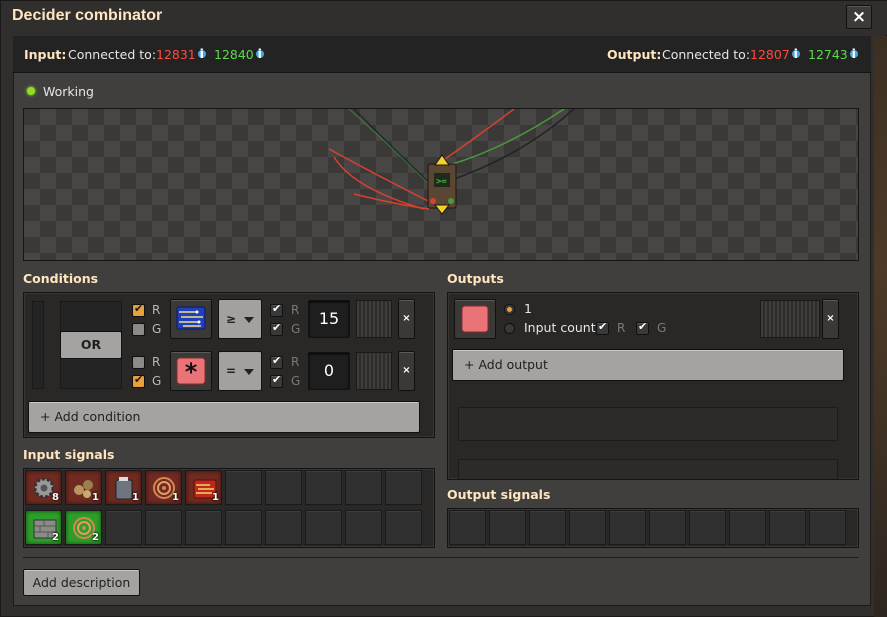  I want to click on condition-1-green-label: G, so click(157, 329).